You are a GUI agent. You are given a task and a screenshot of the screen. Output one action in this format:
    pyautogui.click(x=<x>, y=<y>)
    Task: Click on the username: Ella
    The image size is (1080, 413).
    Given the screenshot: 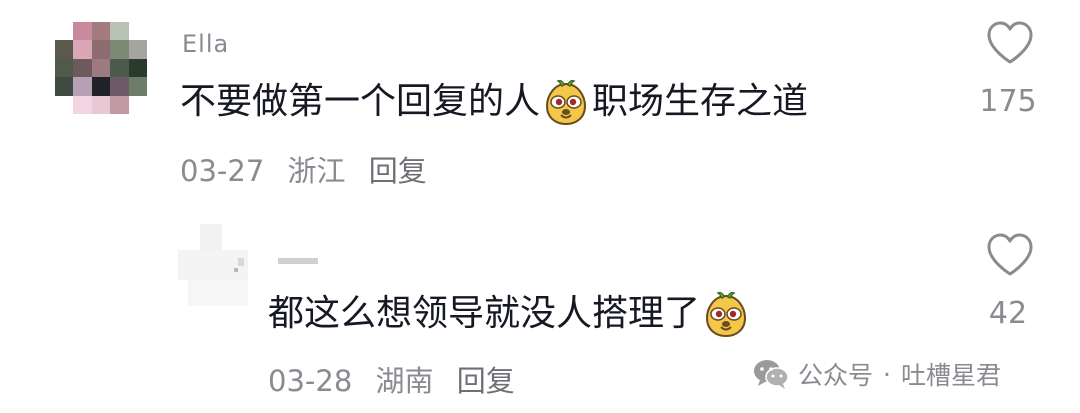 What is the action you would take?
    pyautogui.click(x=205, y=44)
    